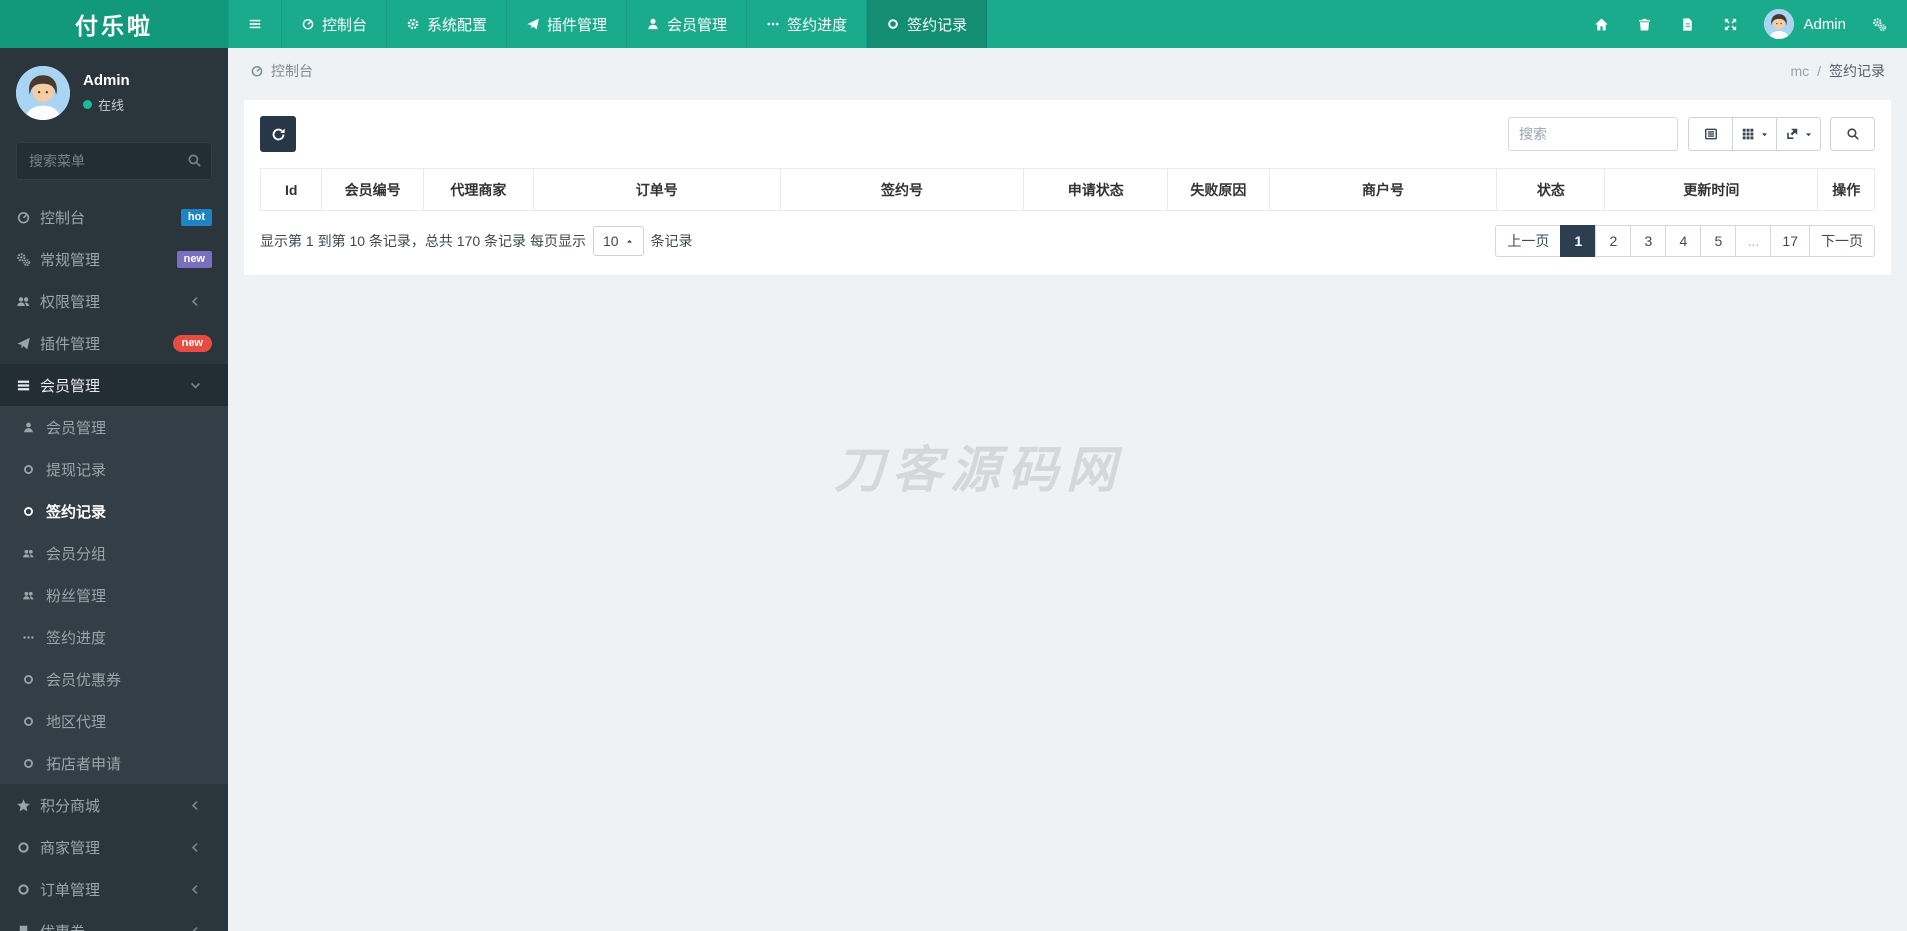 This screenshot has height=931, width=1907. What do you see at coordinates (114, 637) in the screenshot?
I see `sidebar-item-sign-progress: 签约进度` at bounding box center [114, 637].